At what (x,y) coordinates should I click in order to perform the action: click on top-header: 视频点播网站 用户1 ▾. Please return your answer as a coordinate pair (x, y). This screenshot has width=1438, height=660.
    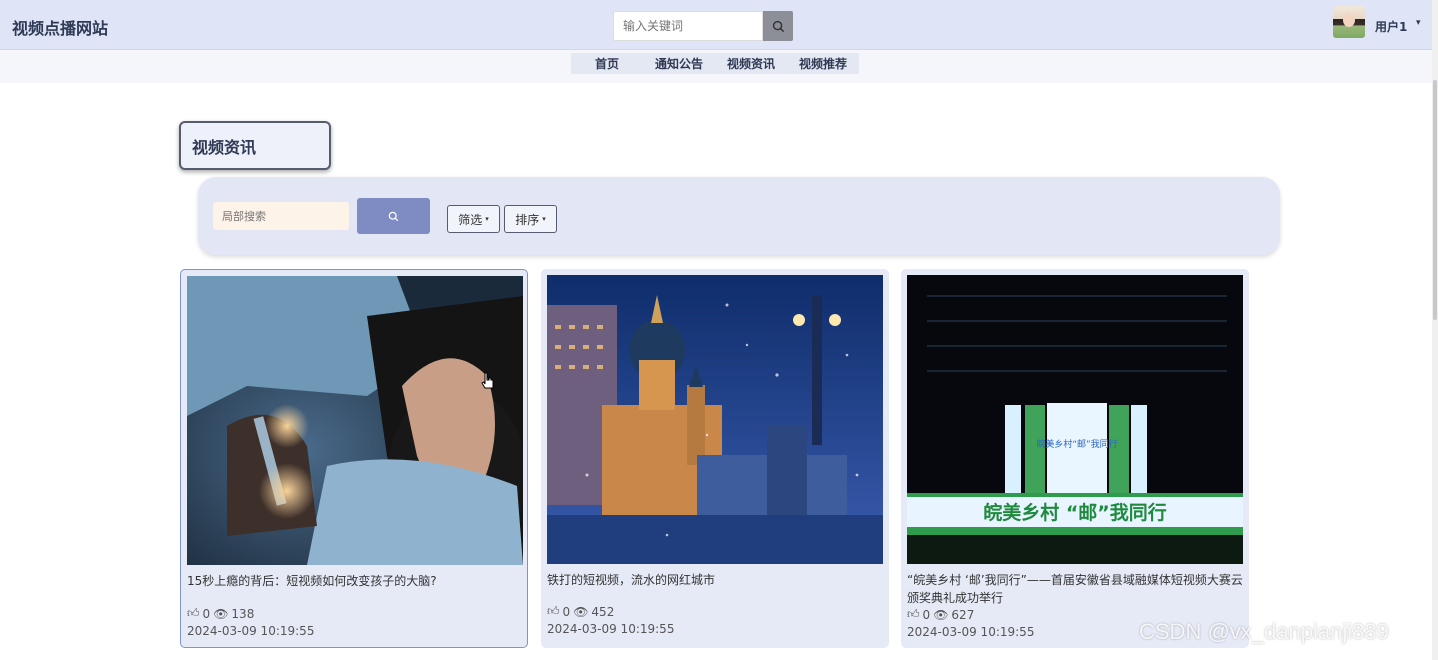
    Looking at the image, I should click on (719, 25).